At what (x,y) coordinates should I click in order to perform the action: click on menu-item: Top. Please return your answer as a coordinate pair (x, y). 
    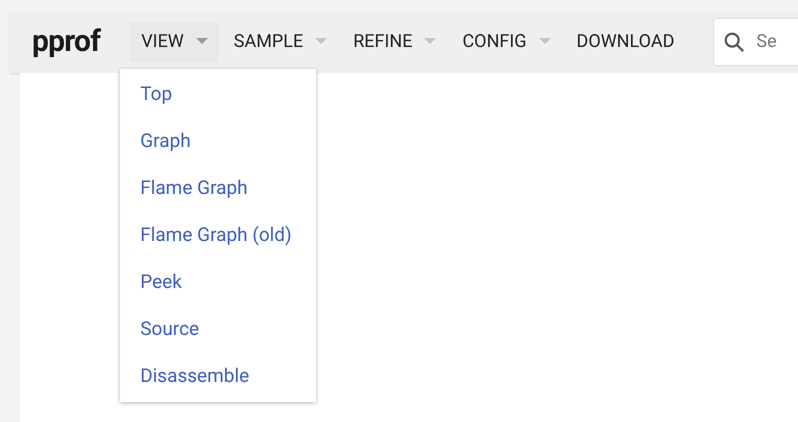
    Looking at the image, I should click on (218, 94).